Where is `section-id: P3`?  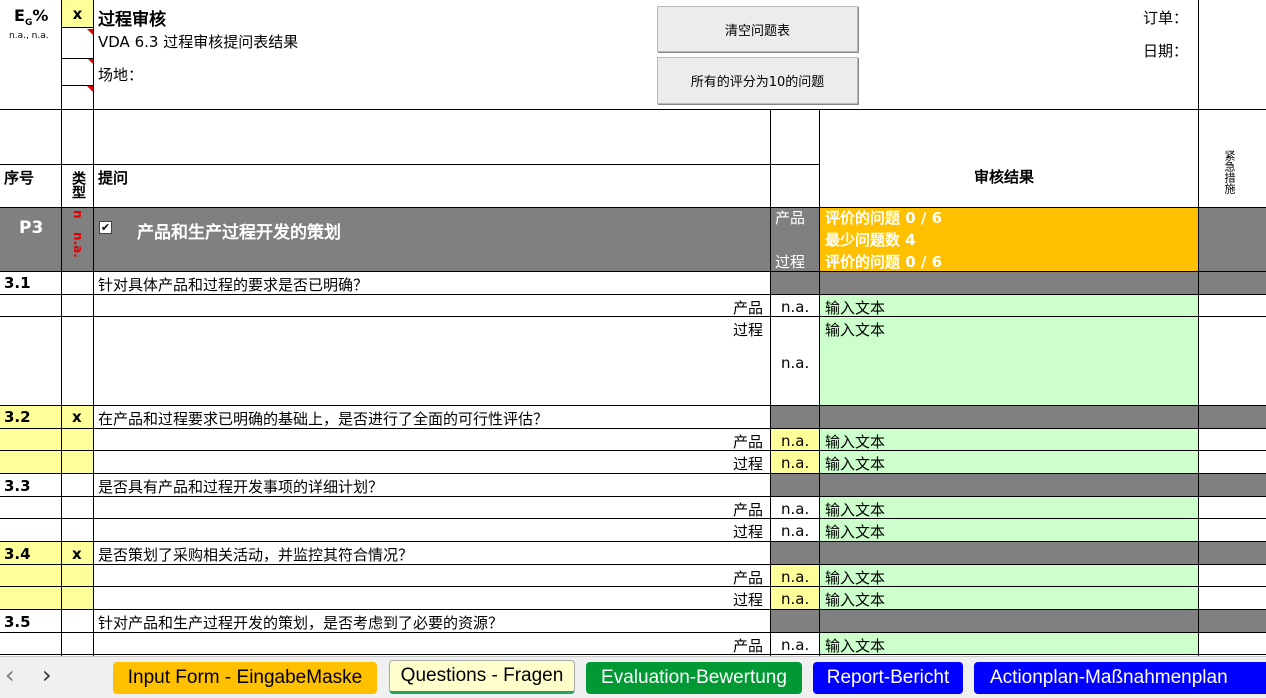
section-id: P3 is located at coordinates (31, 228).